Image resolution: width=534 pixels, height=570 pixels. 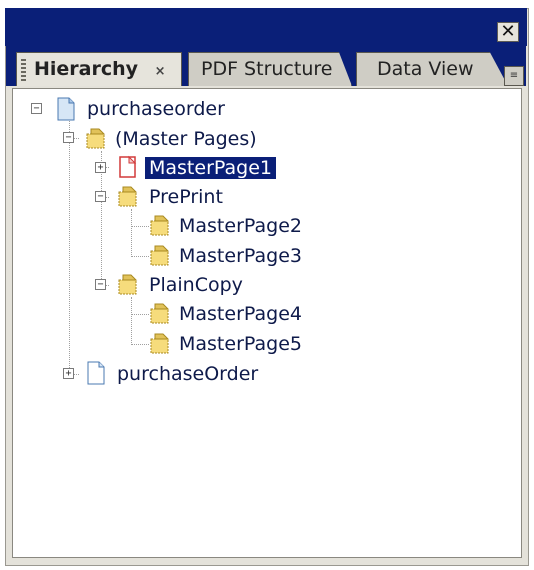 I want to click on tree-node-purchaseorder: purchaseorder, so click(x=156, y=109).